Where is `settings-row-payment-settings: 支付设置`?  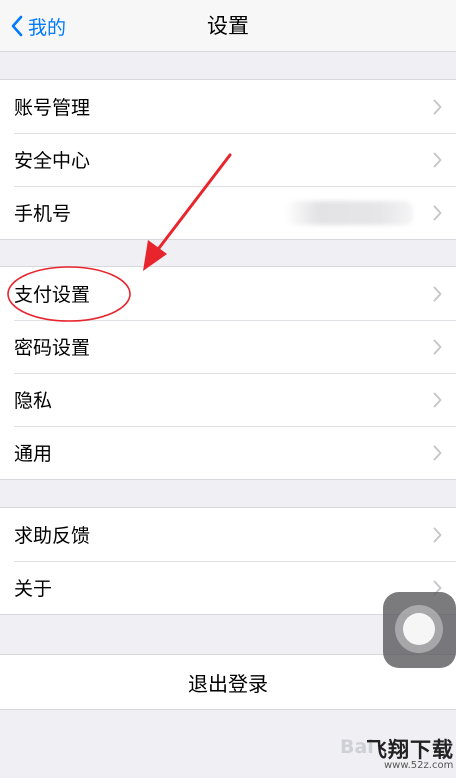
settings-row-payment-settings: 支付设置 is located at coordinates (228, 293).